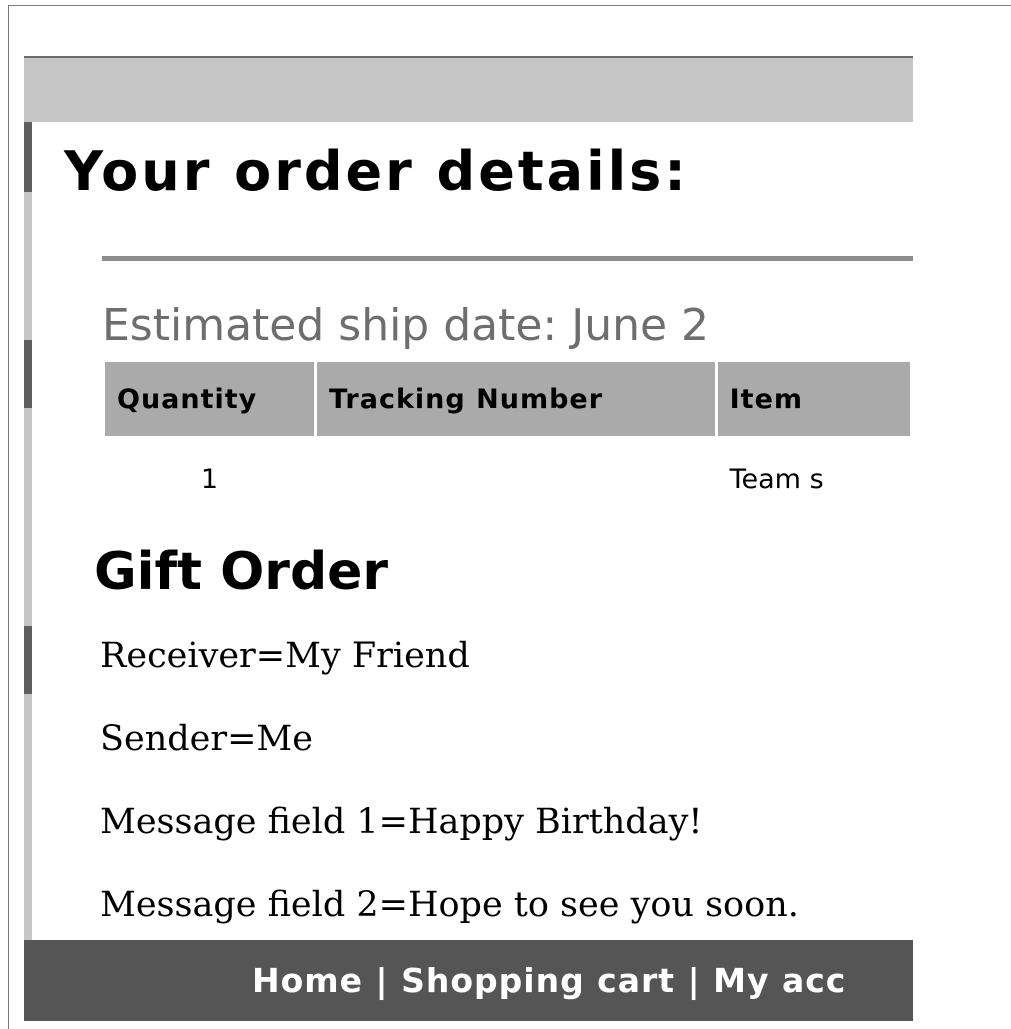 The width and height of the screenshot is (1011, 1029). I want to click on gift-order-title: Gift Order, so click(241, 572).